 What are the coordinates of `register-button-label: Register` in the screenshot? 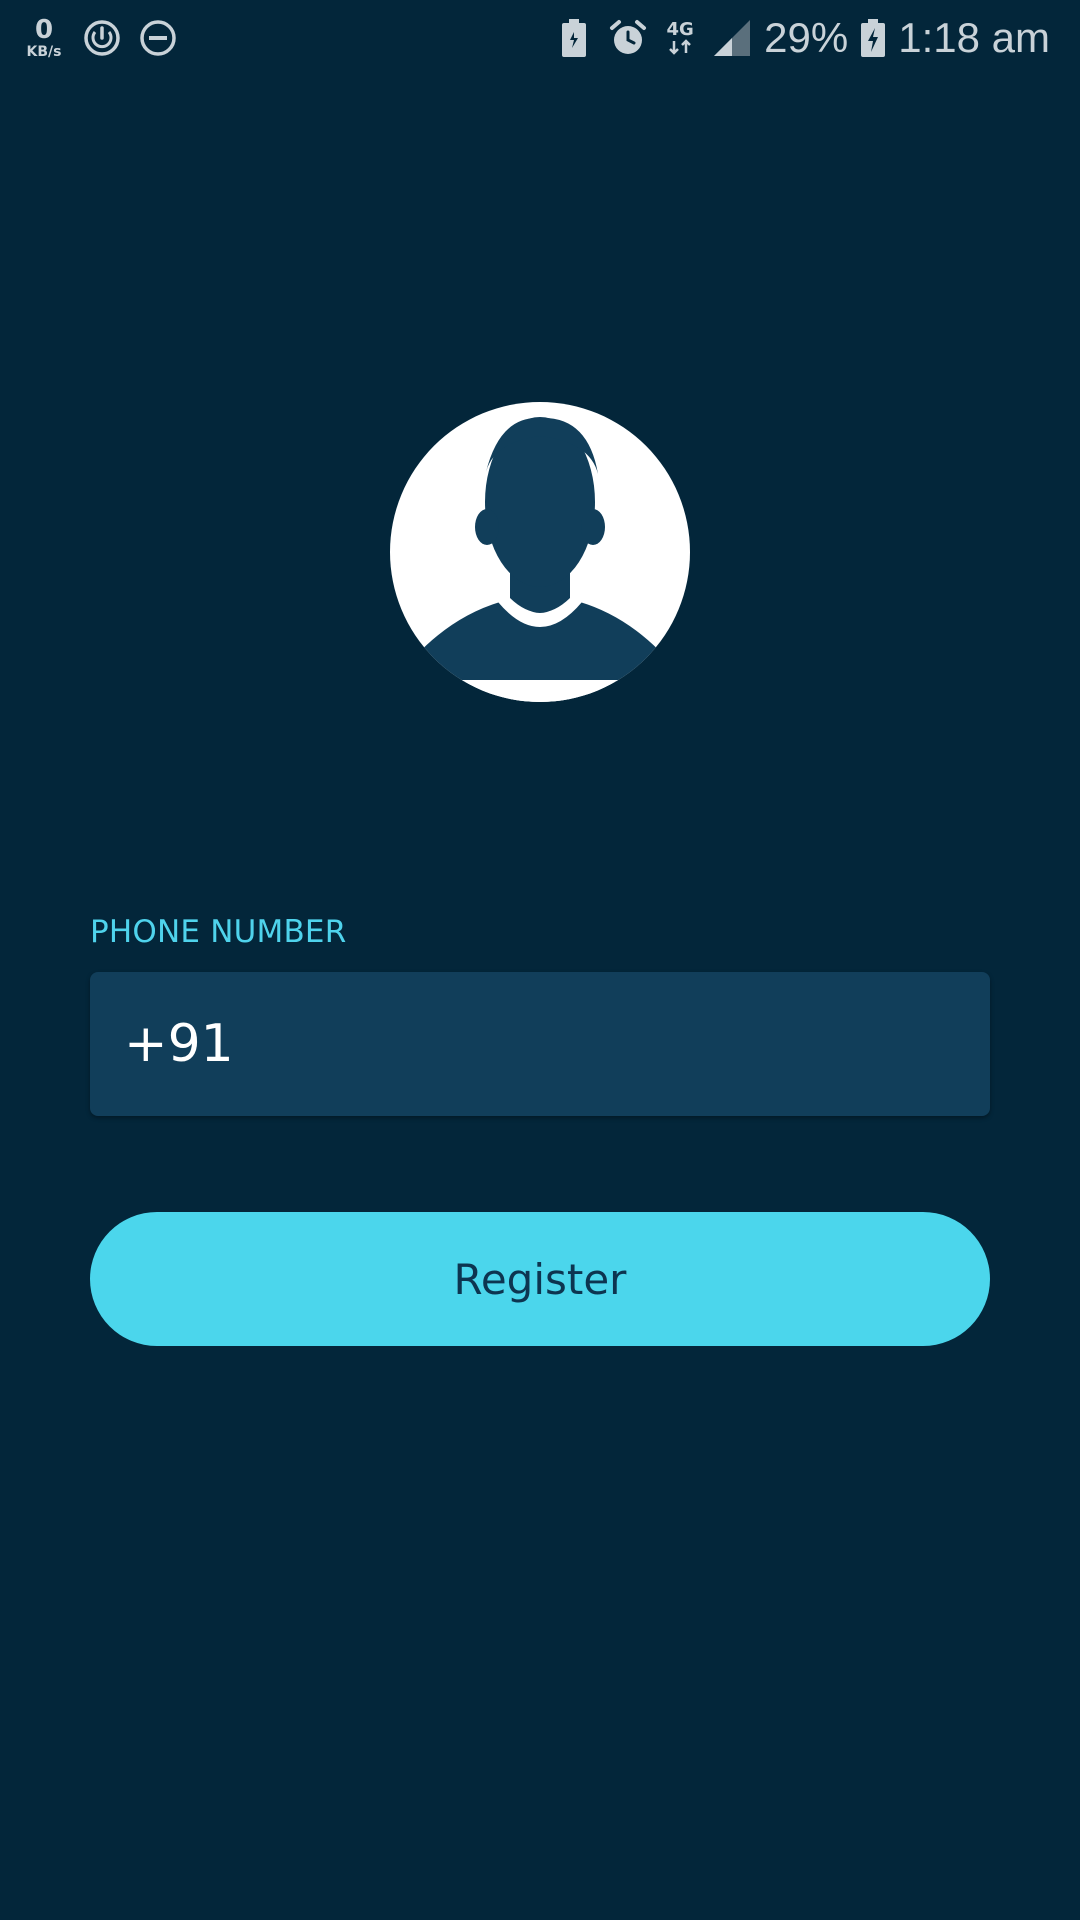 It's located at (540, 1279).